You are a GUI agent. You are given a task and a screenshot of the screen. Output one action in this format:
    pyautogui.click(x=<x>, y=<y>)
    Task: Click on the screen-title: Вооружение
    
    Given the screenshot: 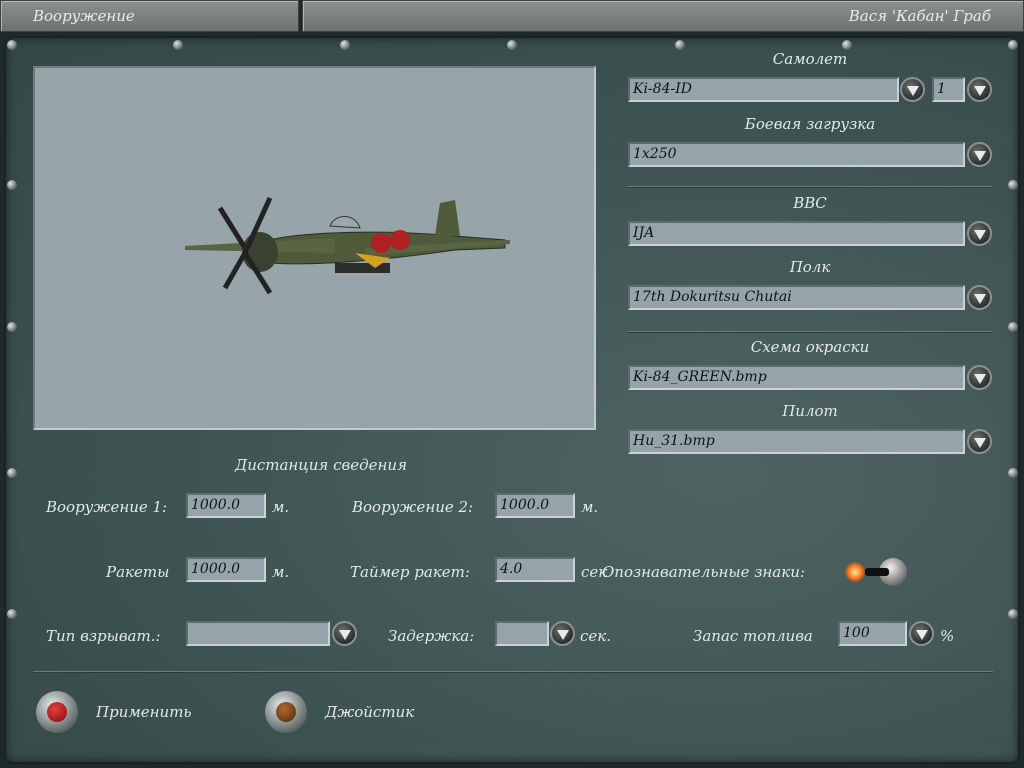 What is the action you would take?
    pyautogui.click(x=149, y=16)
    